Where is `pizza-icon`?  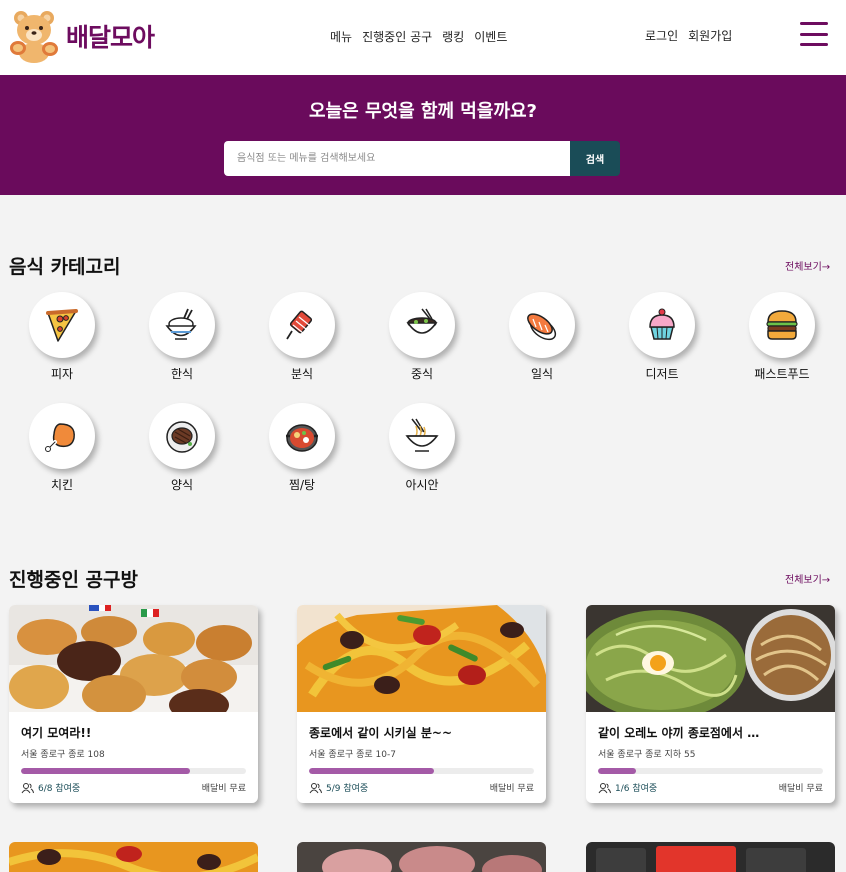
pizza-icon is located at coordinates (62, 325).